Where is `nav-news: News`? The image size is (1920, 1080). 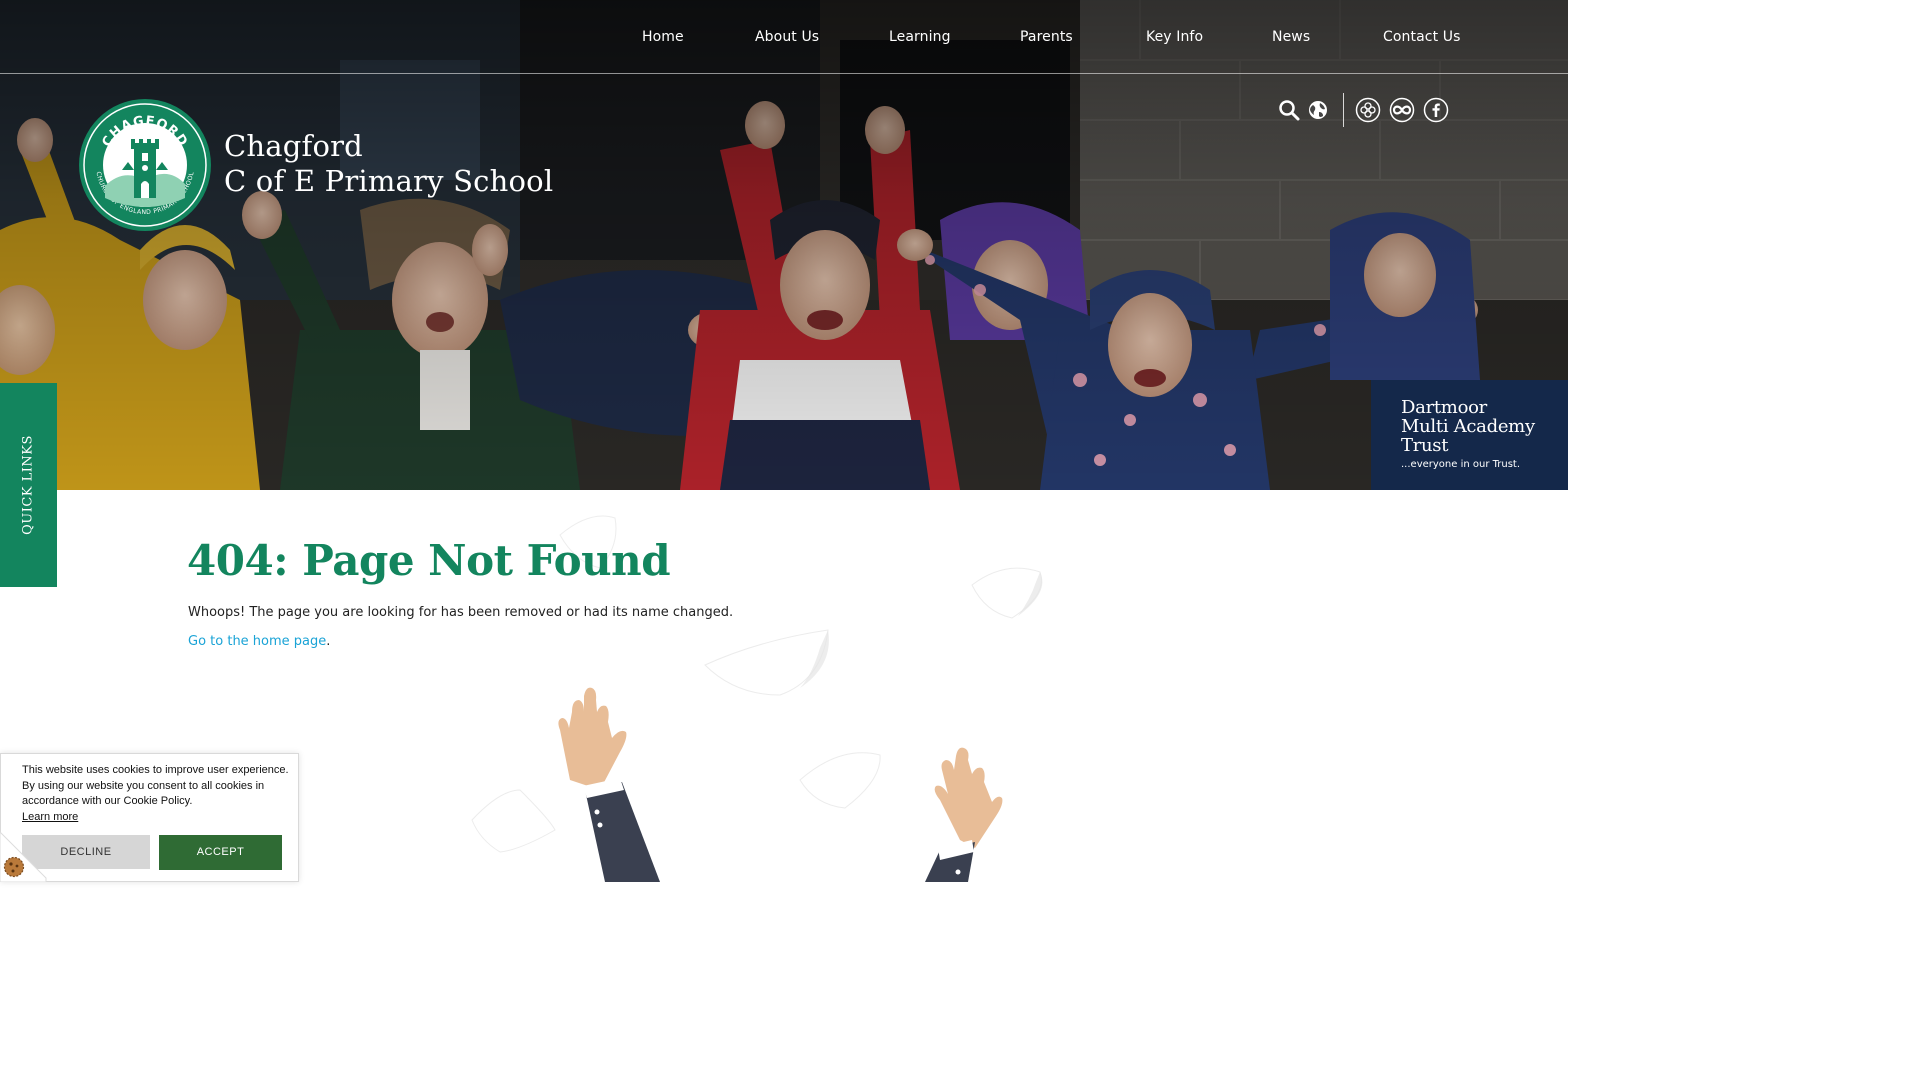 nav-news: News is located at coordinates (1291, 38).